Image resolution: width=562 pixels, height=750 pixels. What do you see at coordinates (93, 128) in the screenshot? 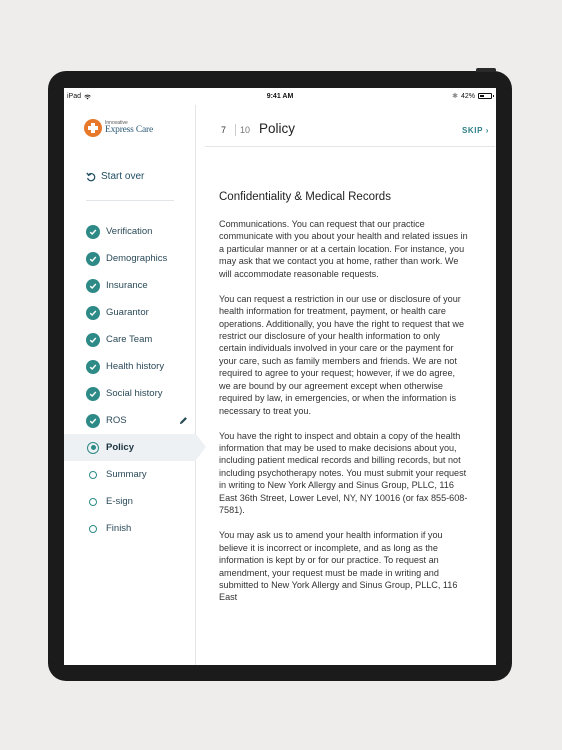
I see `logo-cross-icon` at bounding box center [93, 128].